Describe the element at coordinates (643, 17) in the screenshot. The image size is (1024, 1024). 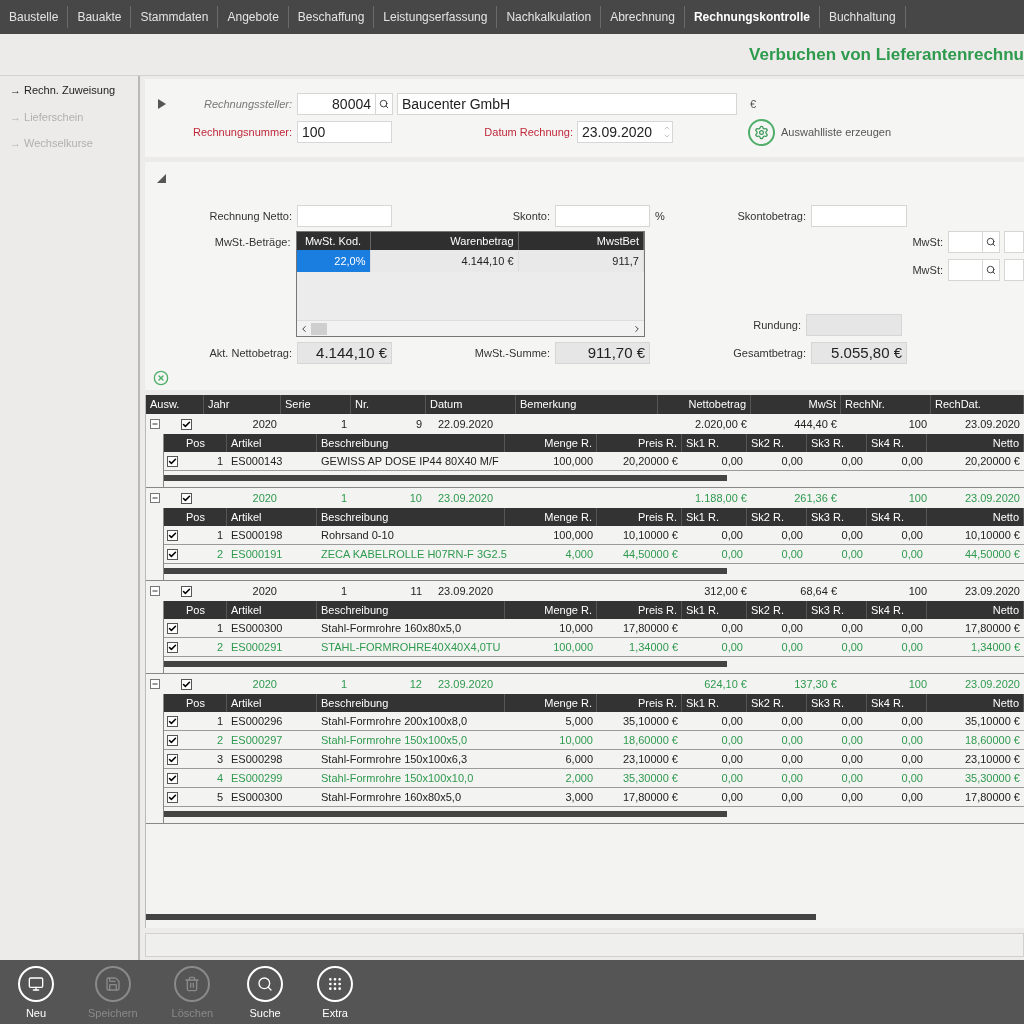
I see `menu-tab: Abrechnung` at that location.